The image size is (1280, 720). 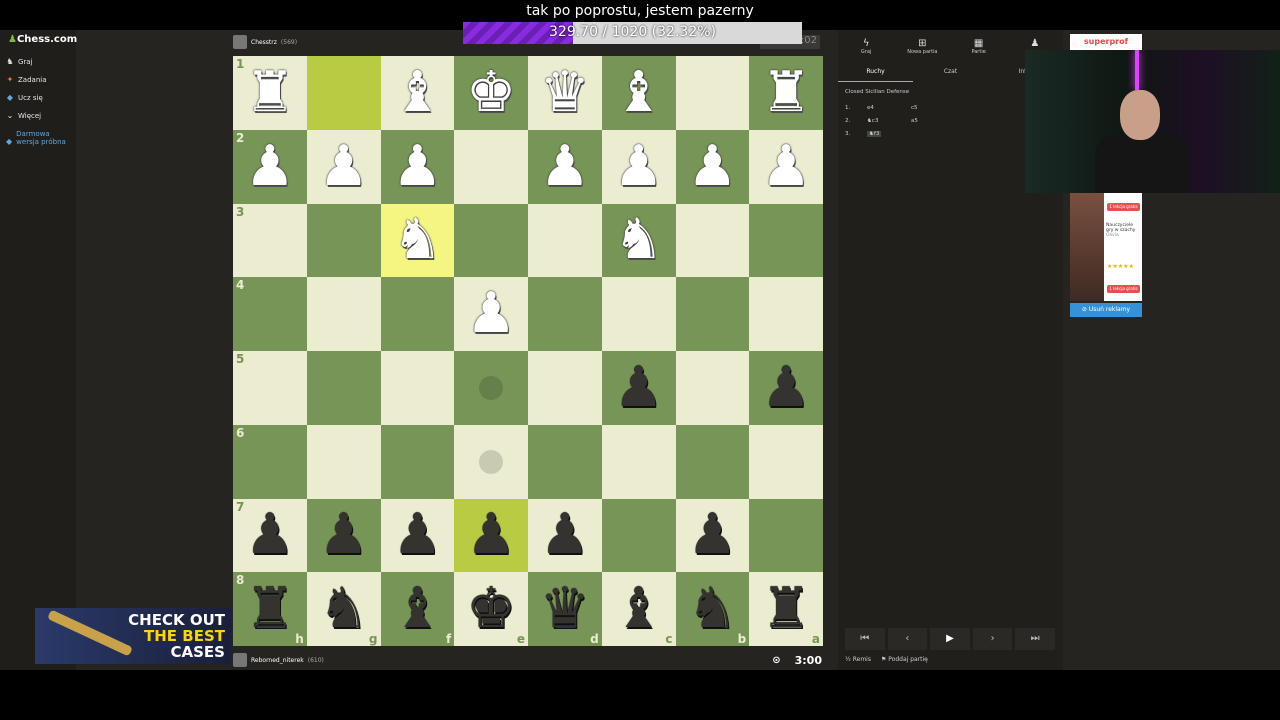 I want to click on black-queen-icon: ♛, so click(x=565, y=609).